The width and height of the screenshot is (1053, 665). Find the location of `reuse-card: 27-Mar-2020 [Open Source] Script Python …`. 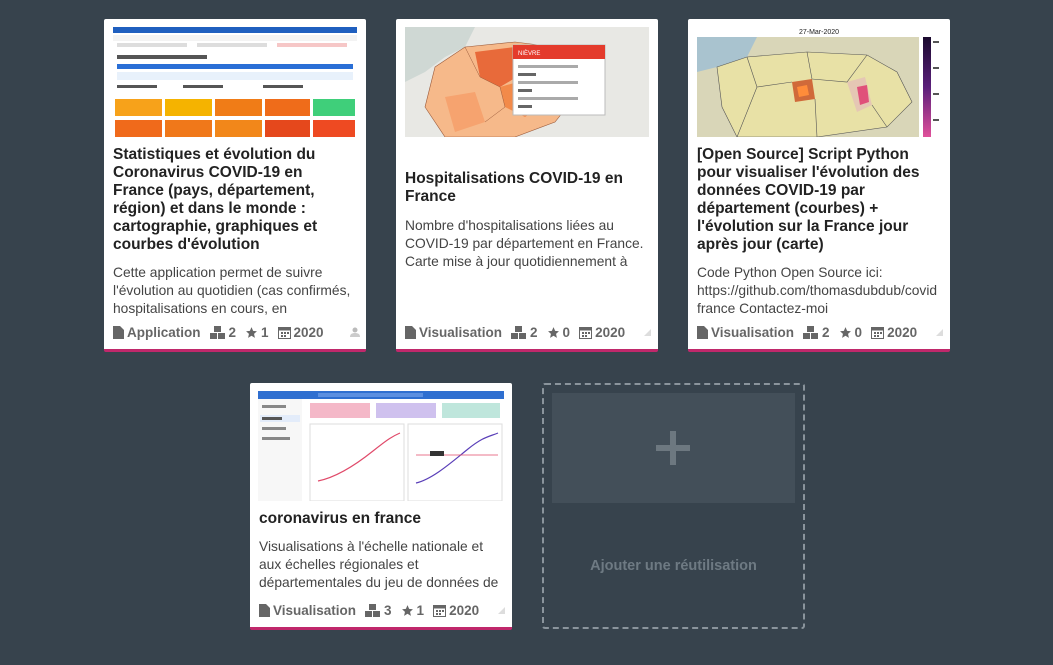

reuse-card: 27-Mar-2020 [Open Source] Script Python … is located at coordinates (819, 185).